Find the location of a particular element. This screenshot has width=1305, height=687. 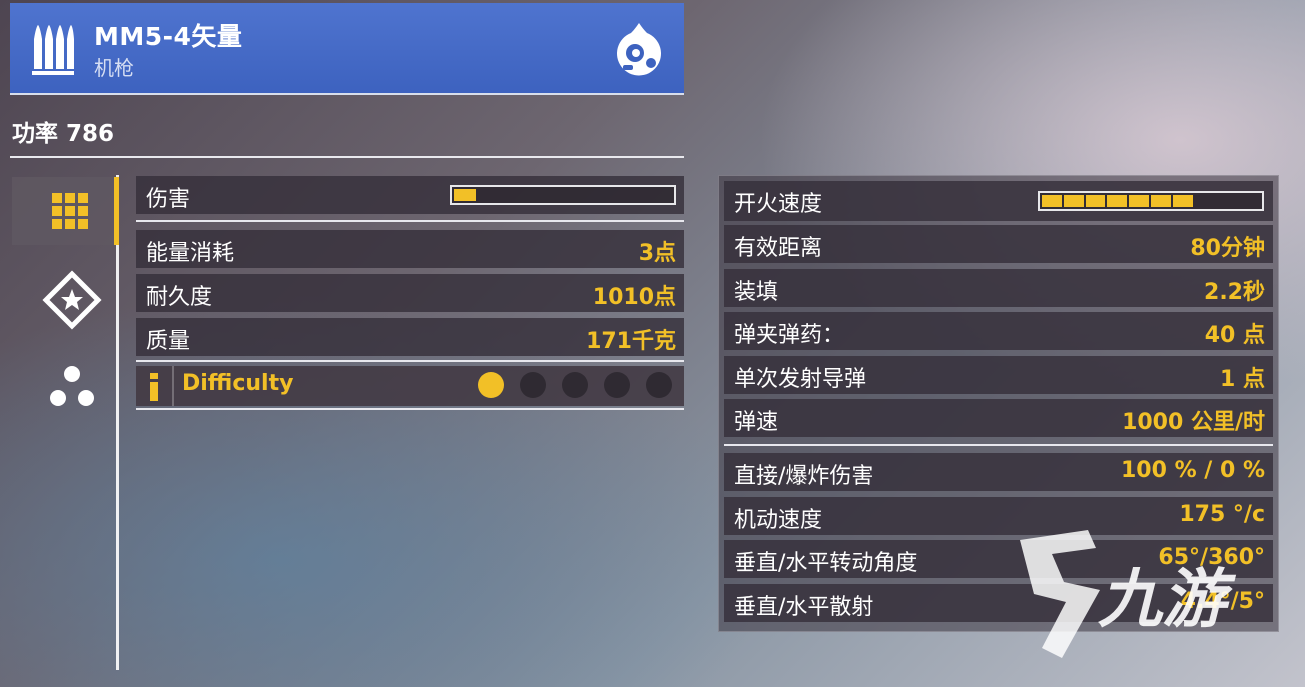

sidebar-divider is located at coordinates (117, 422).